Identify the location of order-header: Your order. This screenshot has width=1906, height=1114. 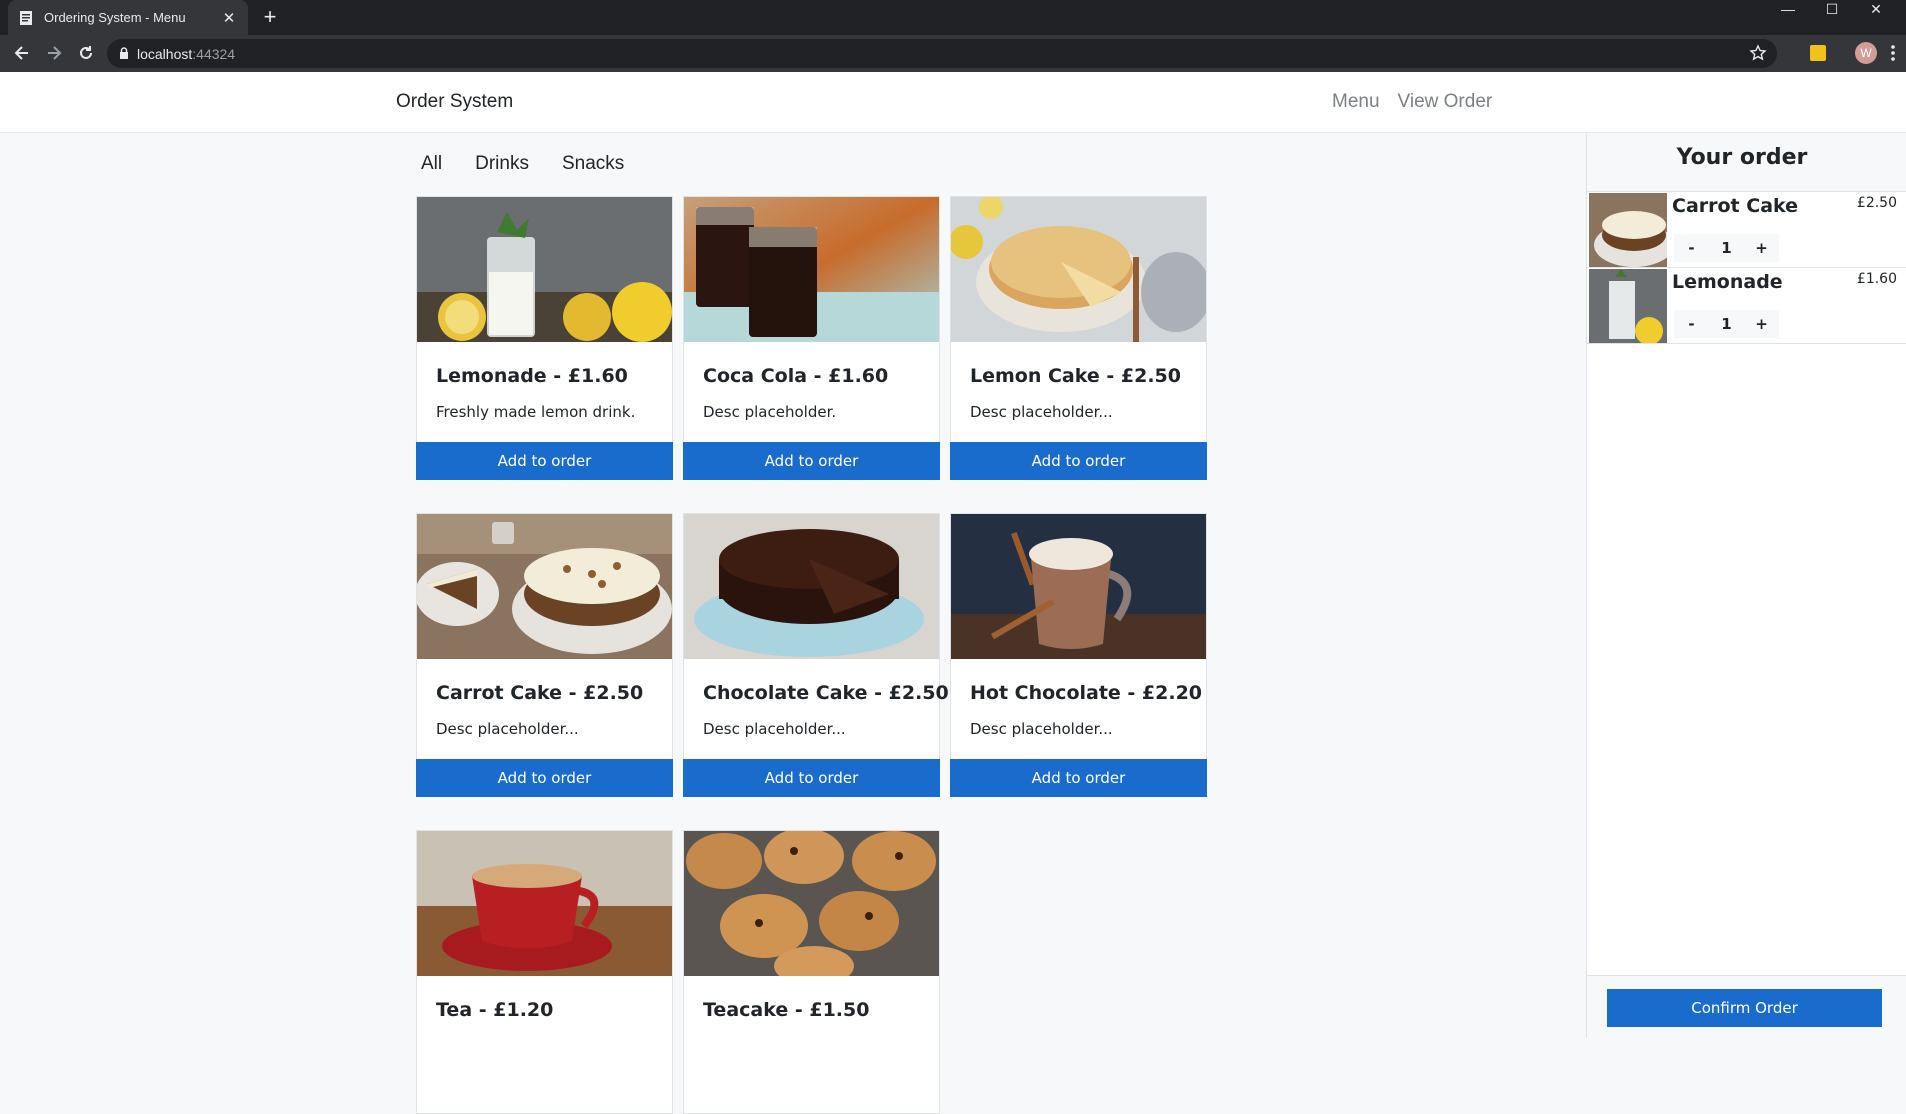
(1746, 162).